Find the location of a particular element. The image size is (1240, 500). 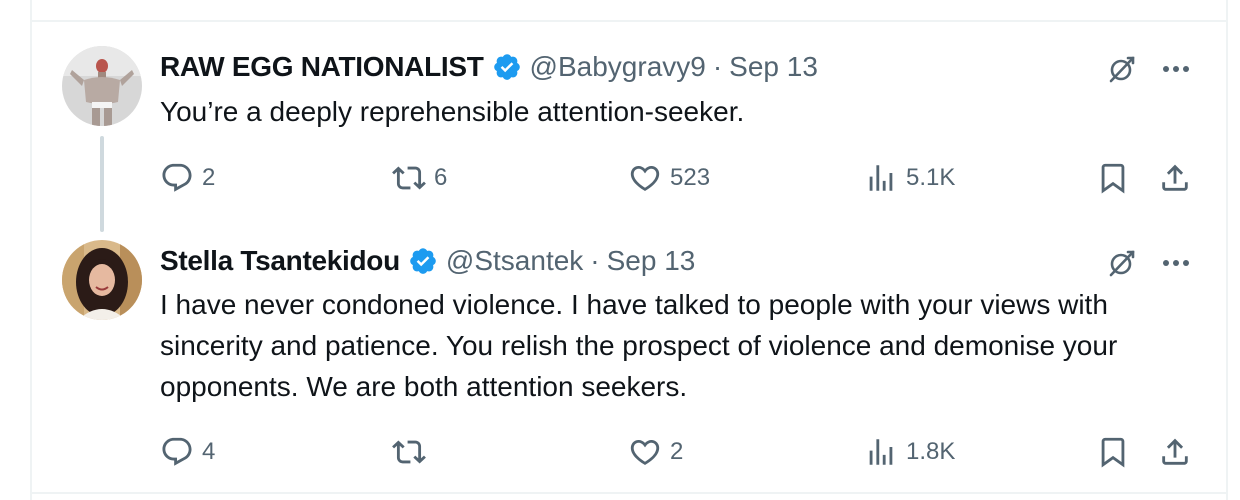

like-count: 523 is located at coordinates (690, 177).